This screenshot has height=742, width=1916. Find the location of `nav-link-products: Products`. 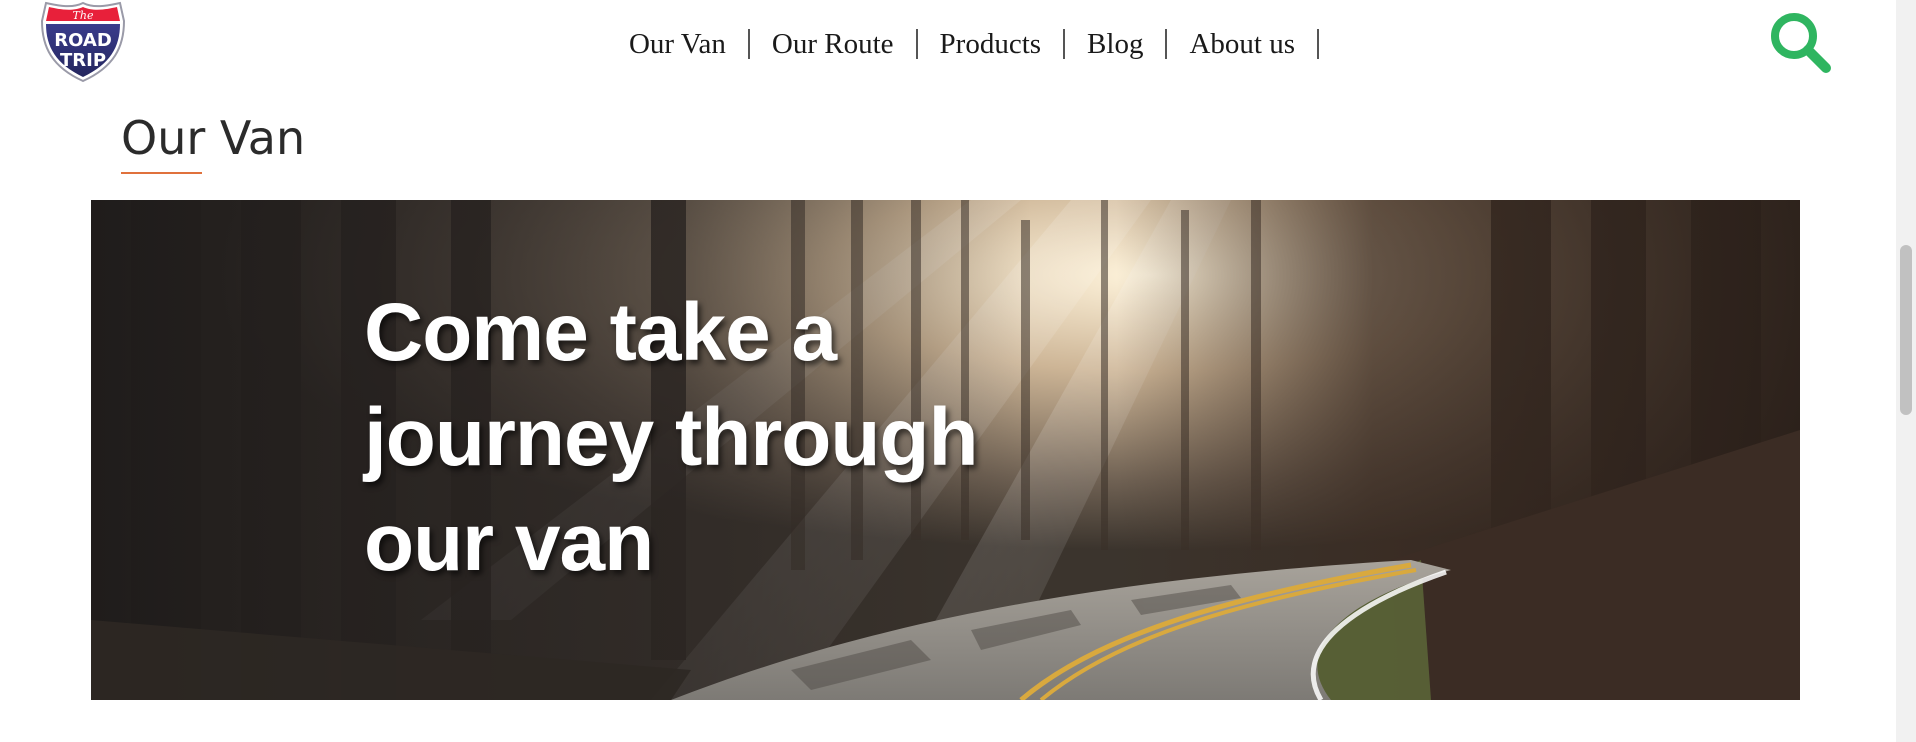

nav-link-products: Products is located at coordinates (991, 44).